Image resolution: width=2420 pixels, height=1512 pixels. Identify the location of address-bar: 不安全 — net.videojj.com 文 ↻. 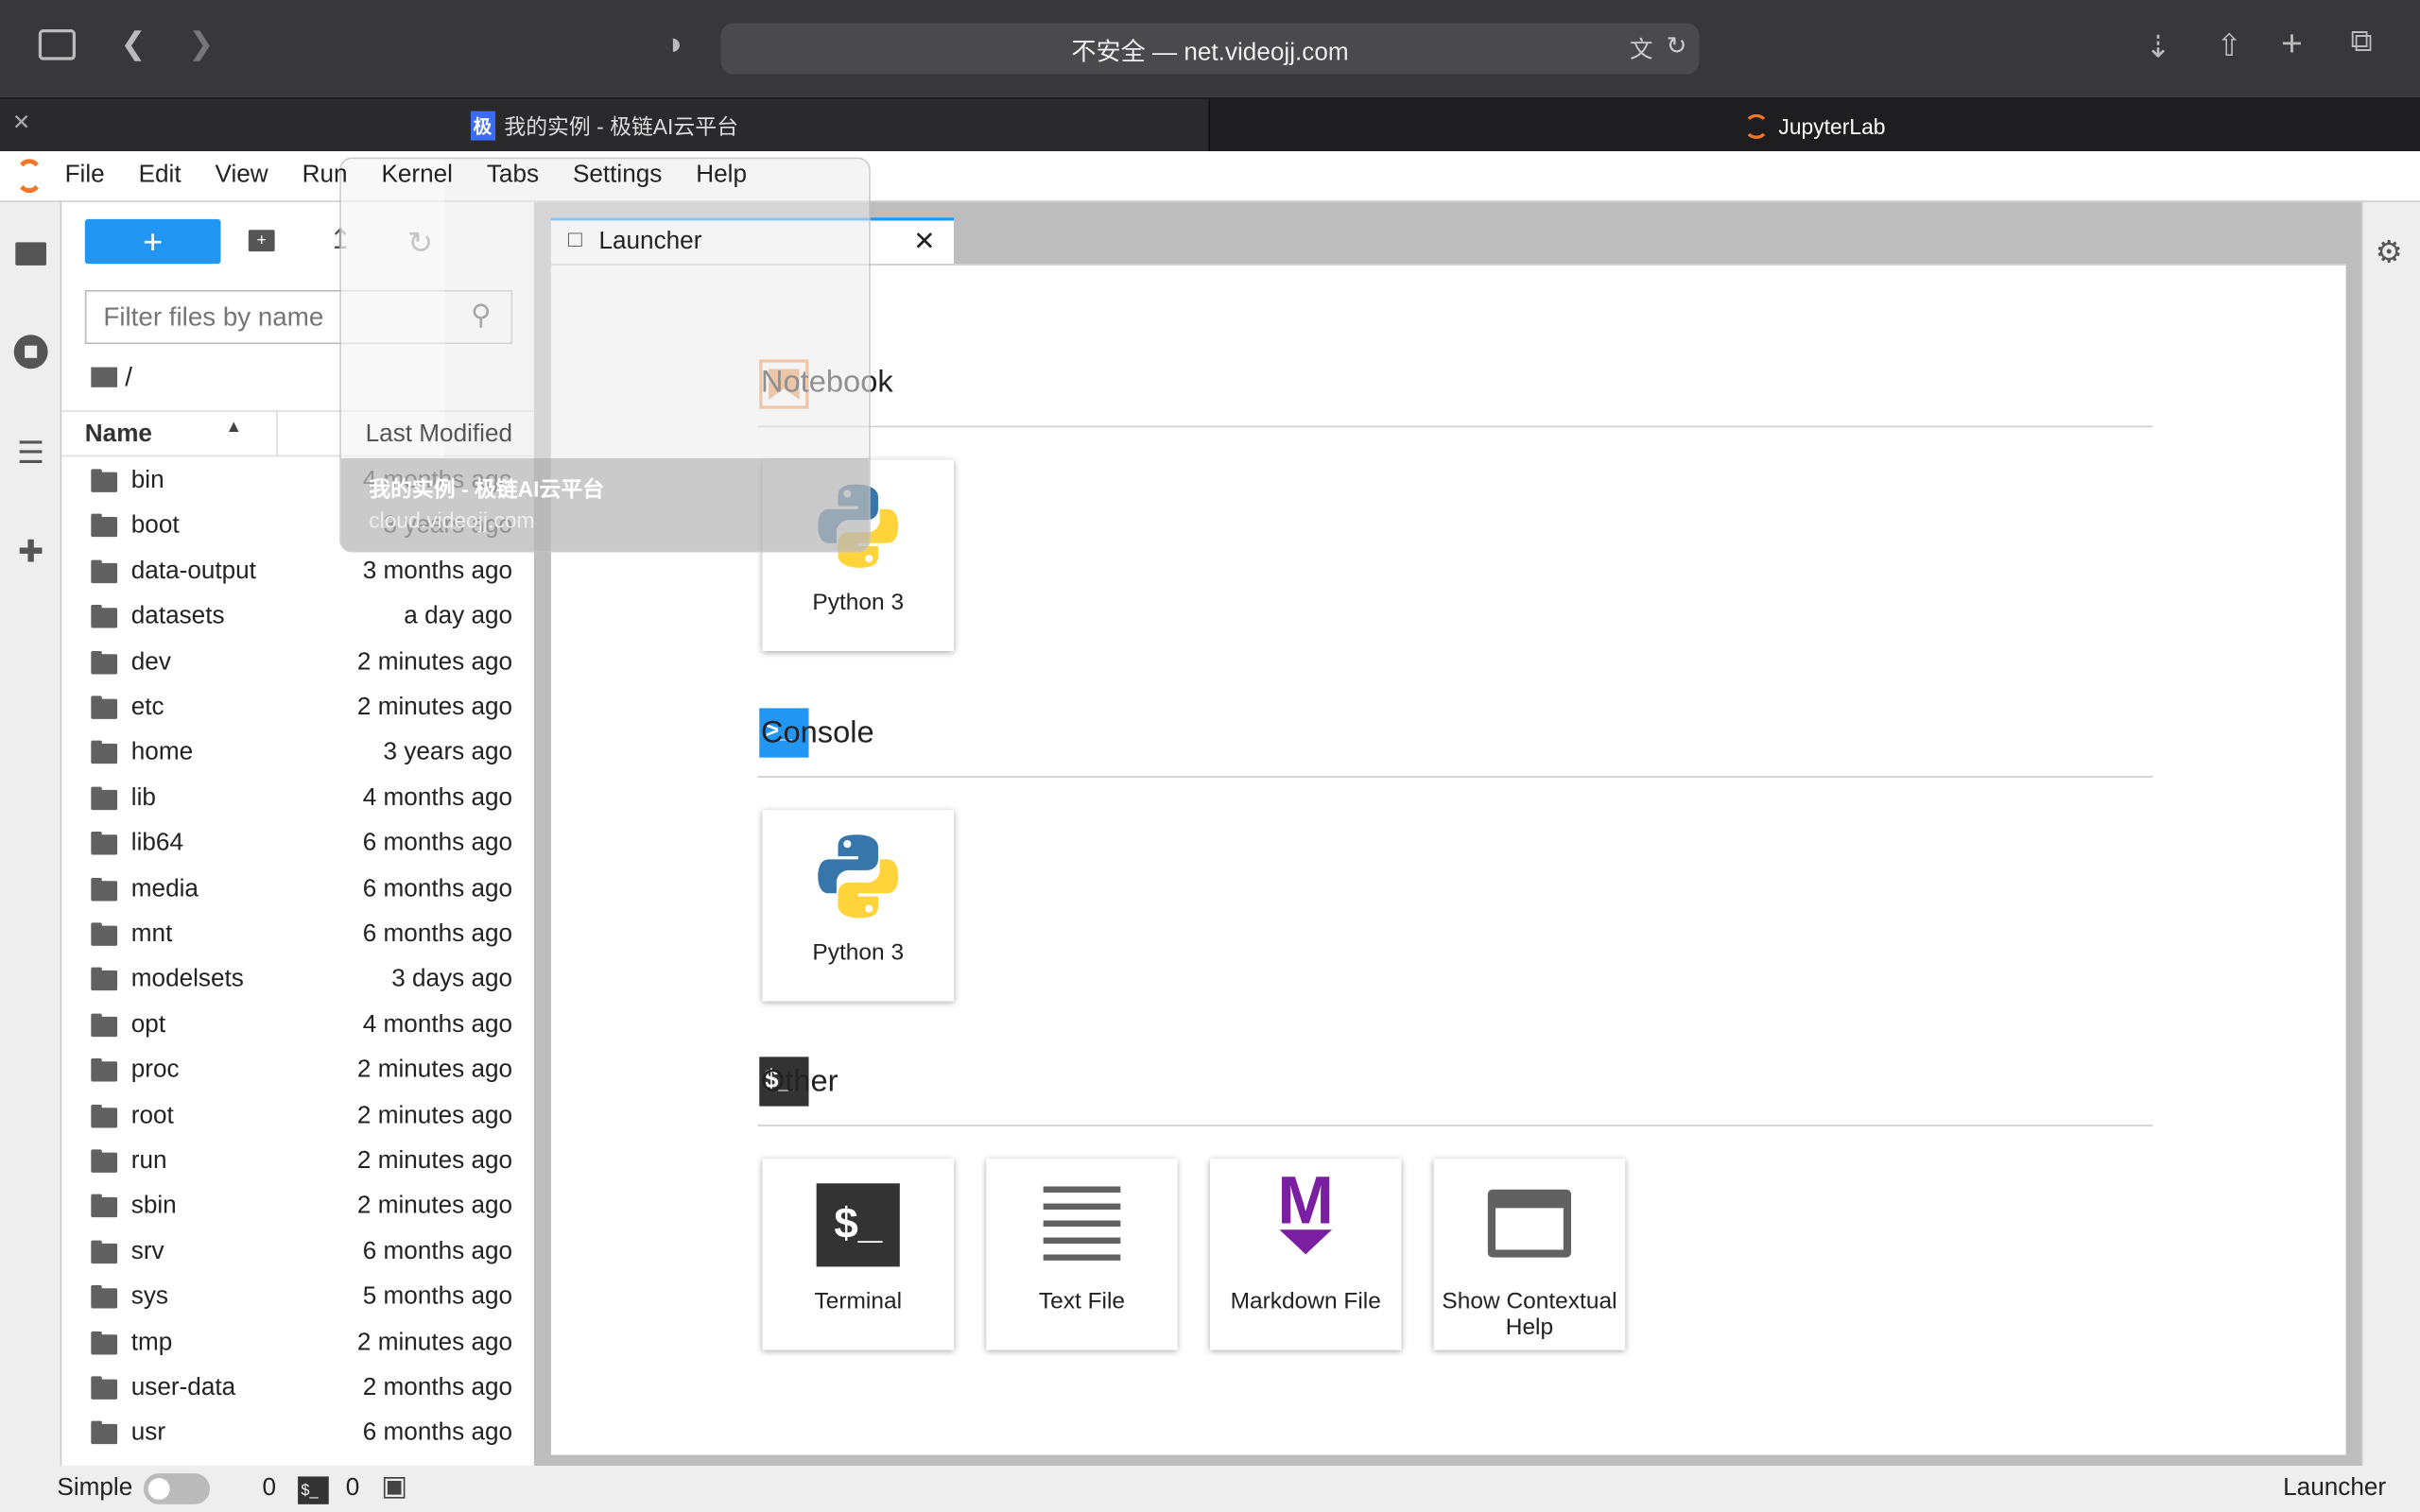
(1210, 49).